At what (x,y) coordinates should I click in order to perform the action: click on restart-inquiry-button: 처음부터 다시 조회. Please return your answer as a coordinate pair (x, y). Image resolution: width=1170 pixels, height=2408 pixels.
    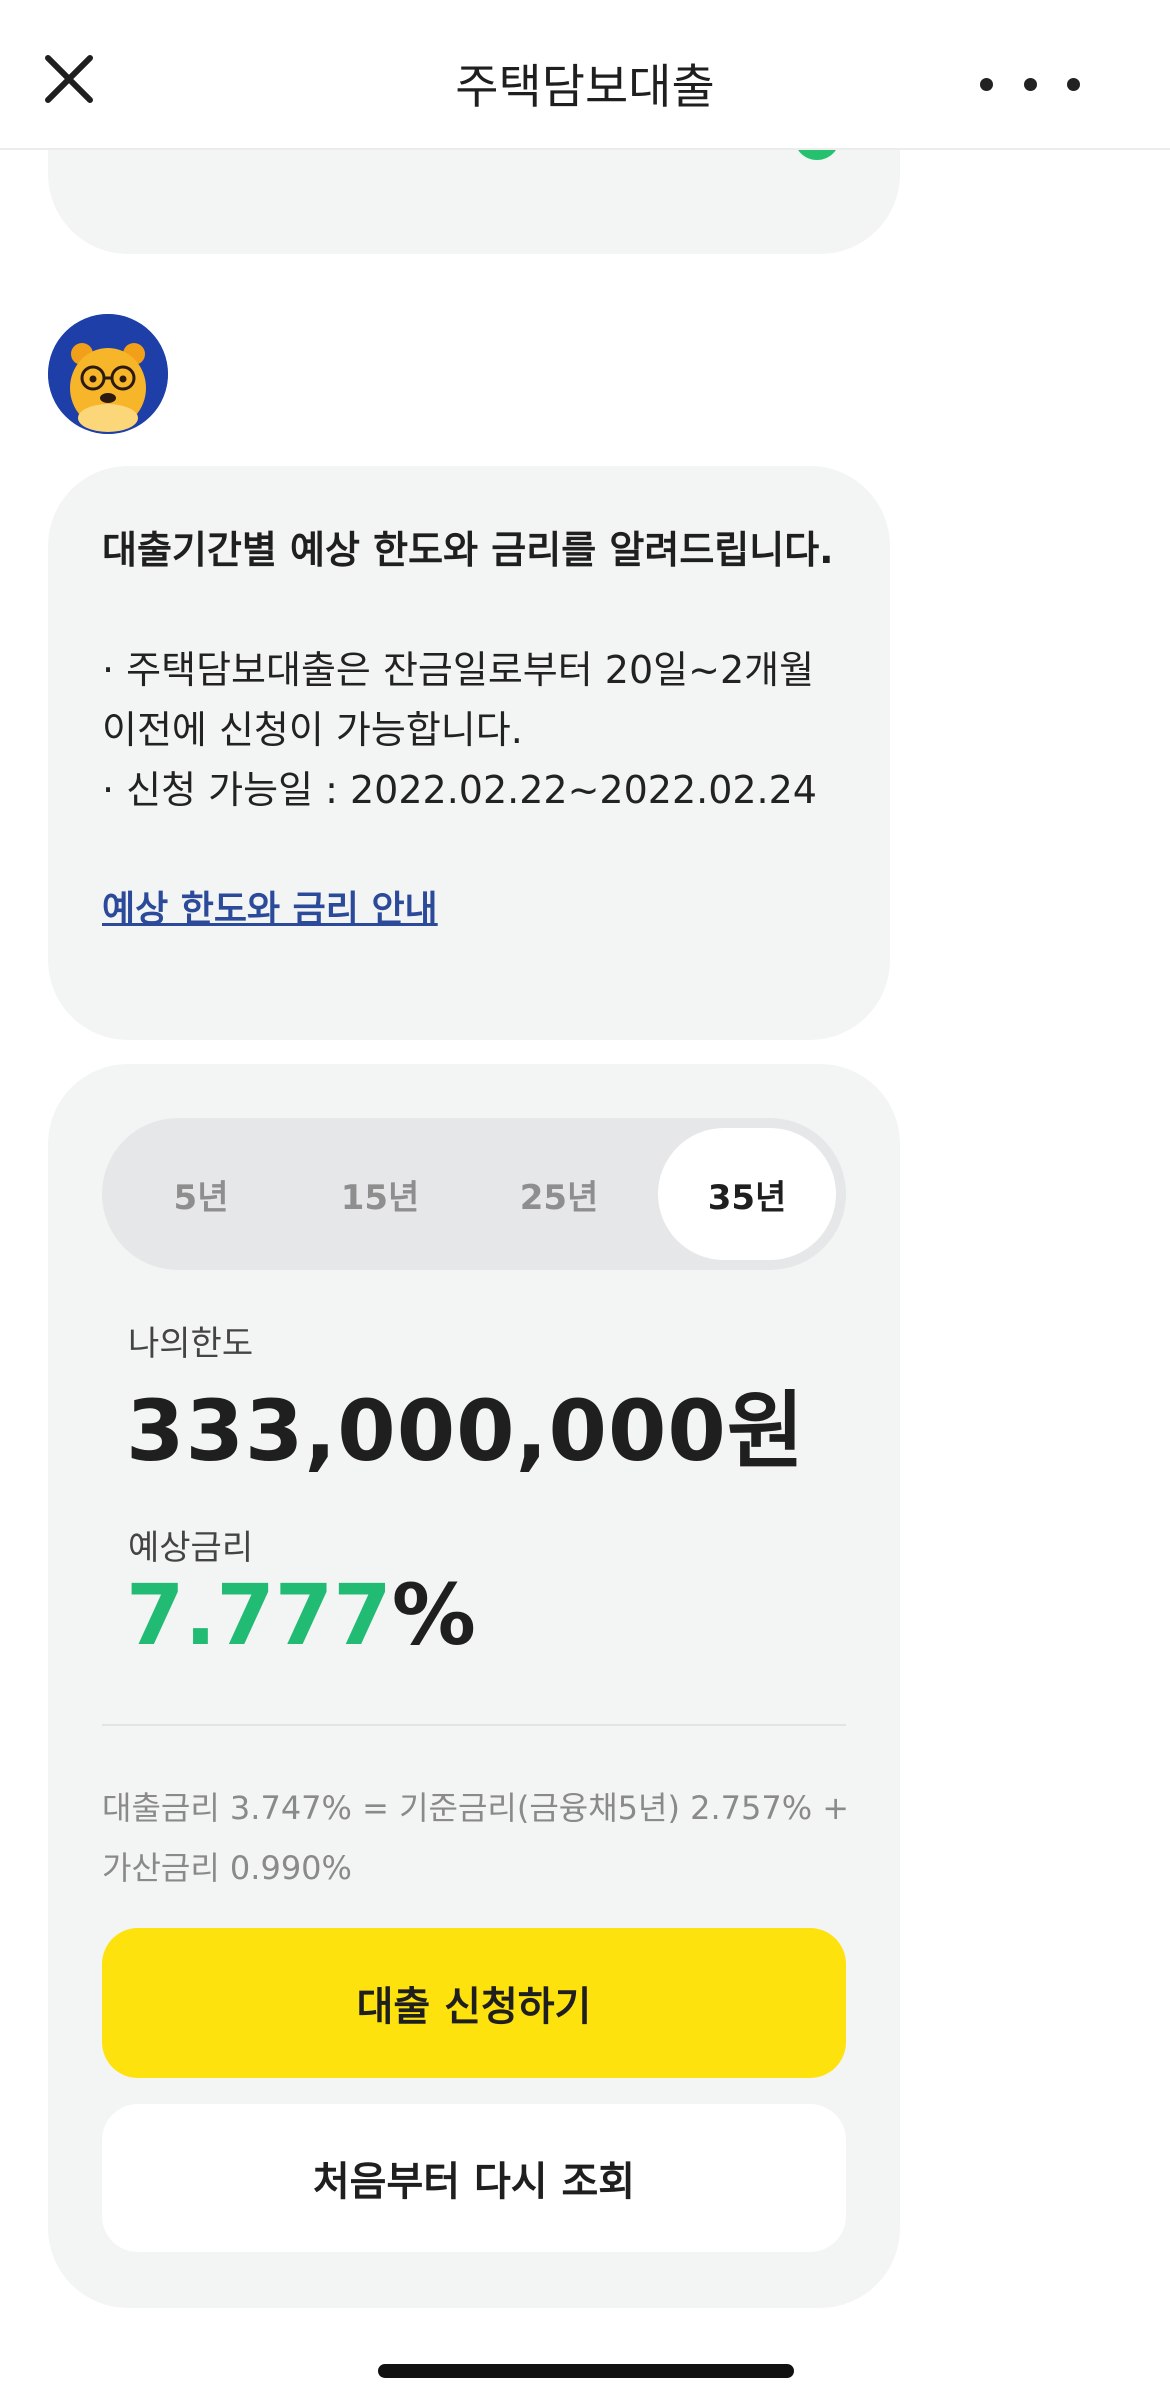
    Looking at the image, I should click on (474, 2178).